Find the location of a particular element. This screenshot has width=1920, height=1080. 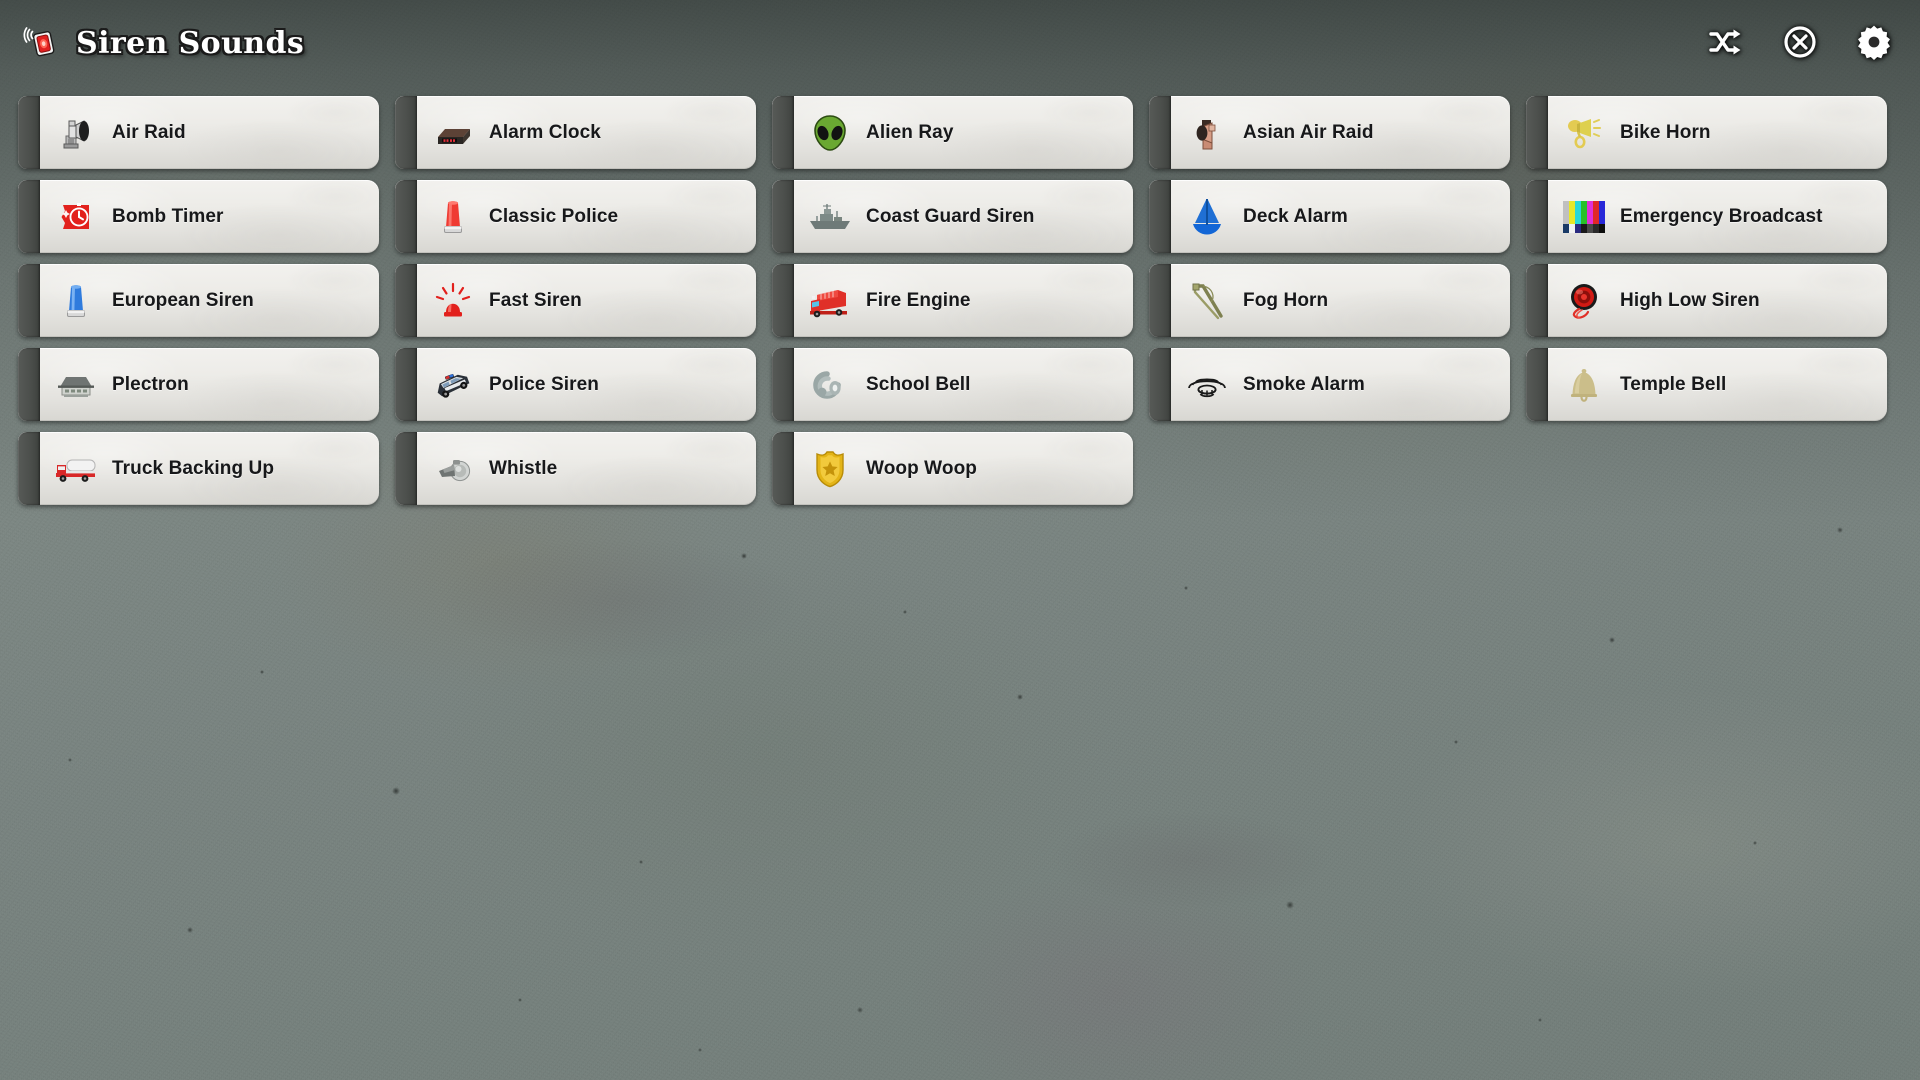

sound-label: Alien Ray is located at coordinates (910, 132).